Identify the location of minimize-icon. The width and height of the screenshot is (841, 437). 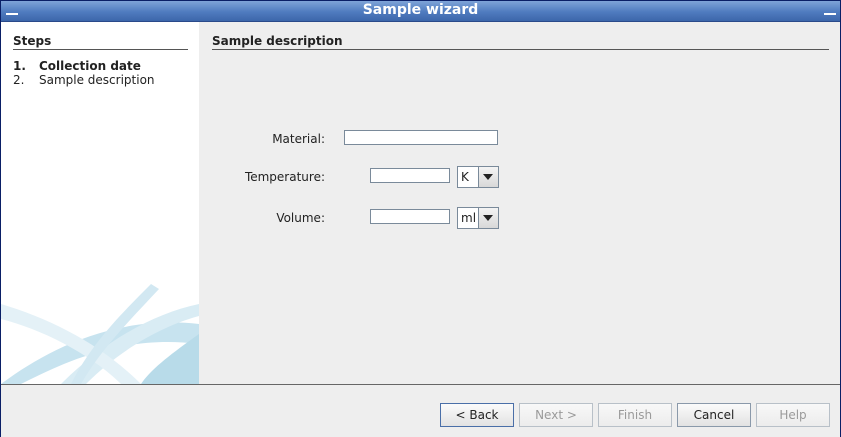
(830, 10).